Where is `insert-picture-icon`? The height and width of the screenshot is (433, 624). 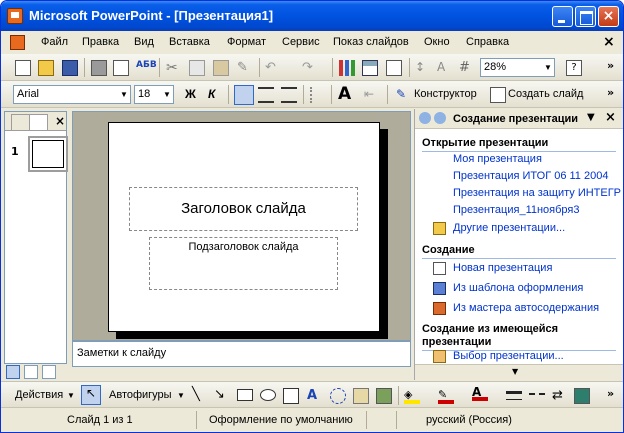 insert-picture-icon is located at coordinates (394, 68).